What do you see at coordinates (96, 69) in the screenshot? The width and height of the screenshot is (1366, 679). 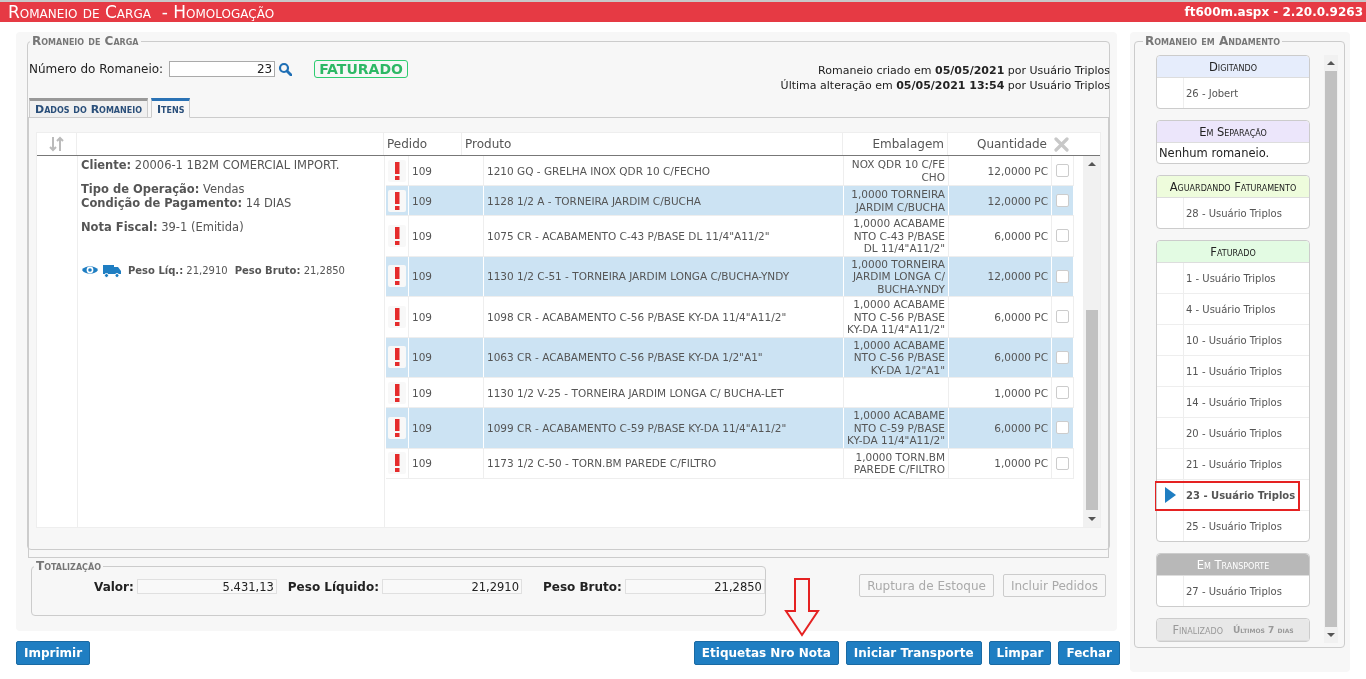 I see `field-label: Número do Romaneio:` at bounding box center [96, 69].